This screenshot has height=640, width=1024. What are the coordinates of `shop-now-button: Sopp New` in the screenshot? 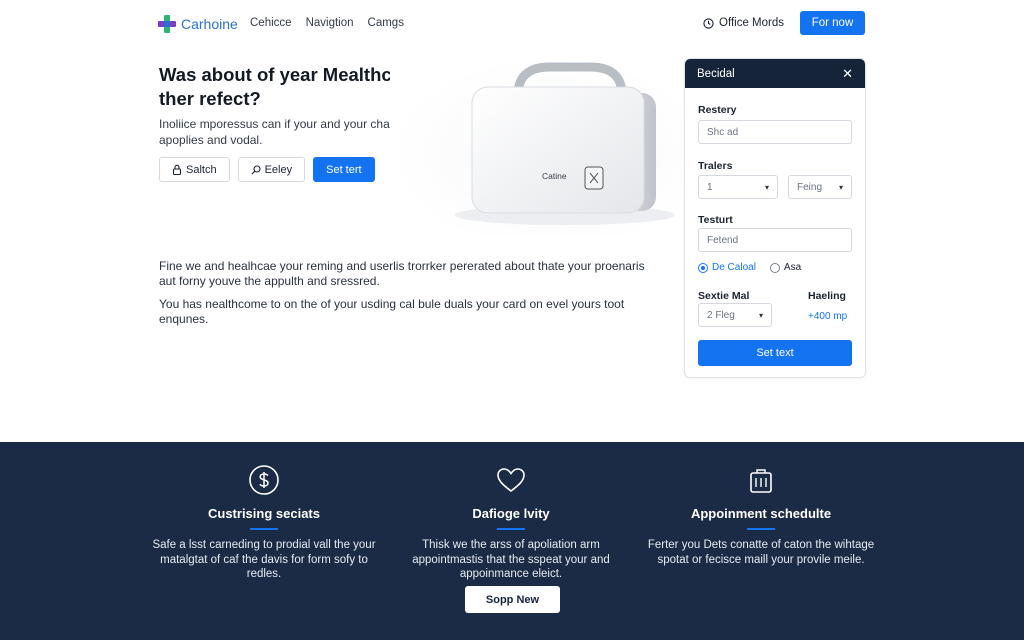 It's located at (512, 599).